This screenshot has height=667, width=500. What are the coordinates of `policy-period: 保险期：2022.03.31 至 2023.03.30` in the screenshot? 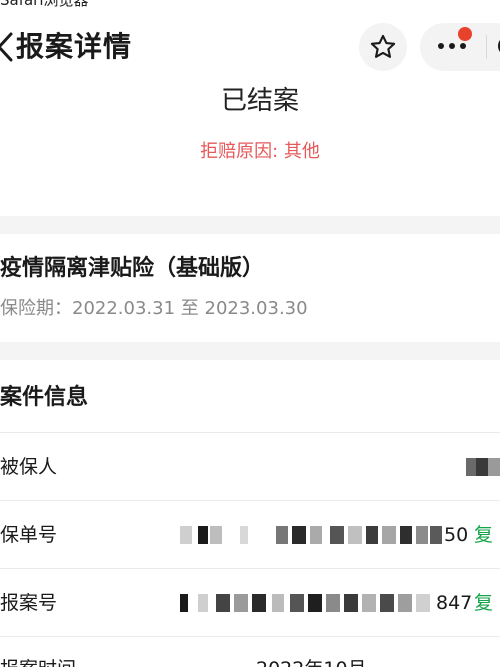 It's located at (154, 309).